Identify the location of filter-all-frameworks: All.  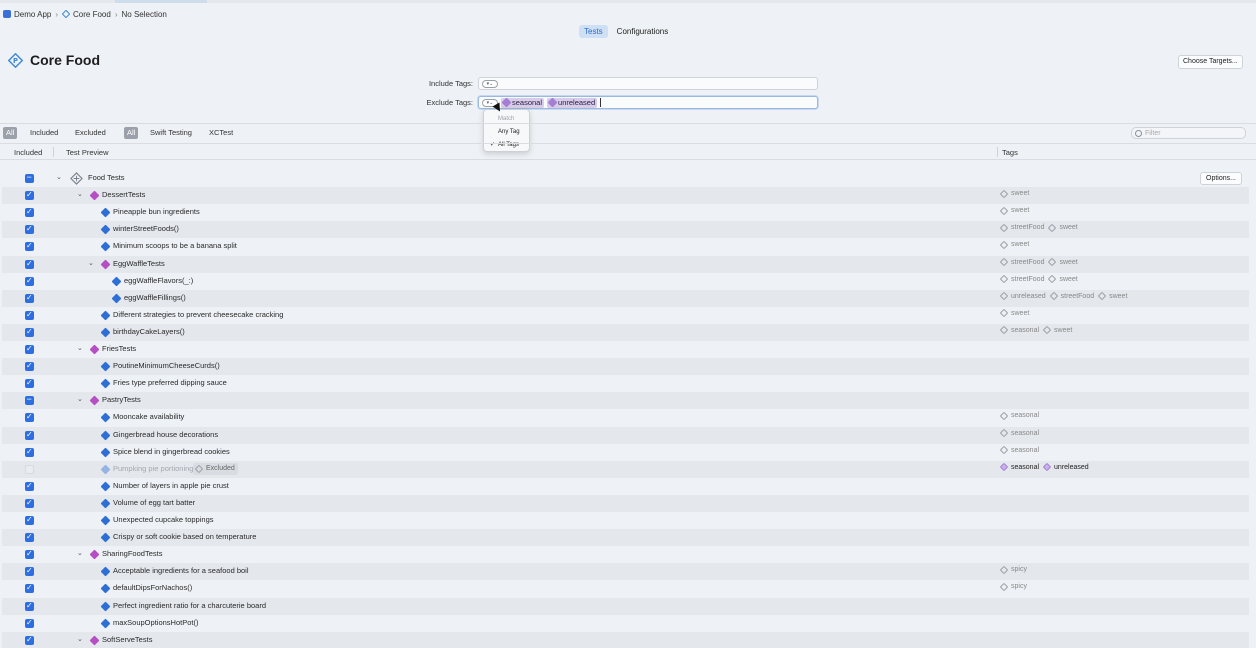
(131, 133).